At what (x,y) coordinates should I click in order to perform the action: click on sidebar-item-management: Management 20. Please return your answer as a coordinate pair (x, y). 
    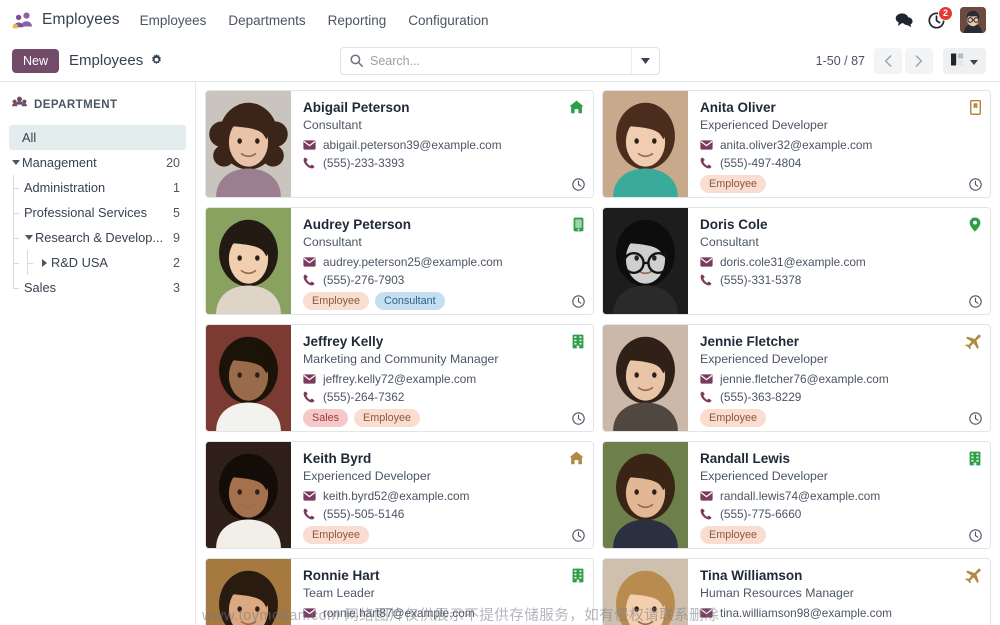
    Looking at the image, I should click on (97, 162).